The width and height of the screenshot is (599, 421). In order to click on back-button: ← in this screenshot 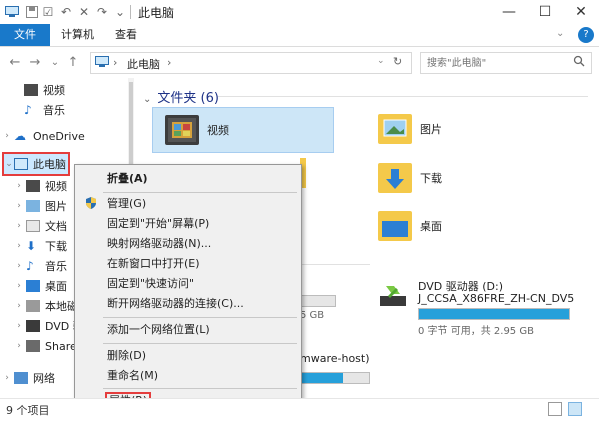, I will do `click(15, 62)`.